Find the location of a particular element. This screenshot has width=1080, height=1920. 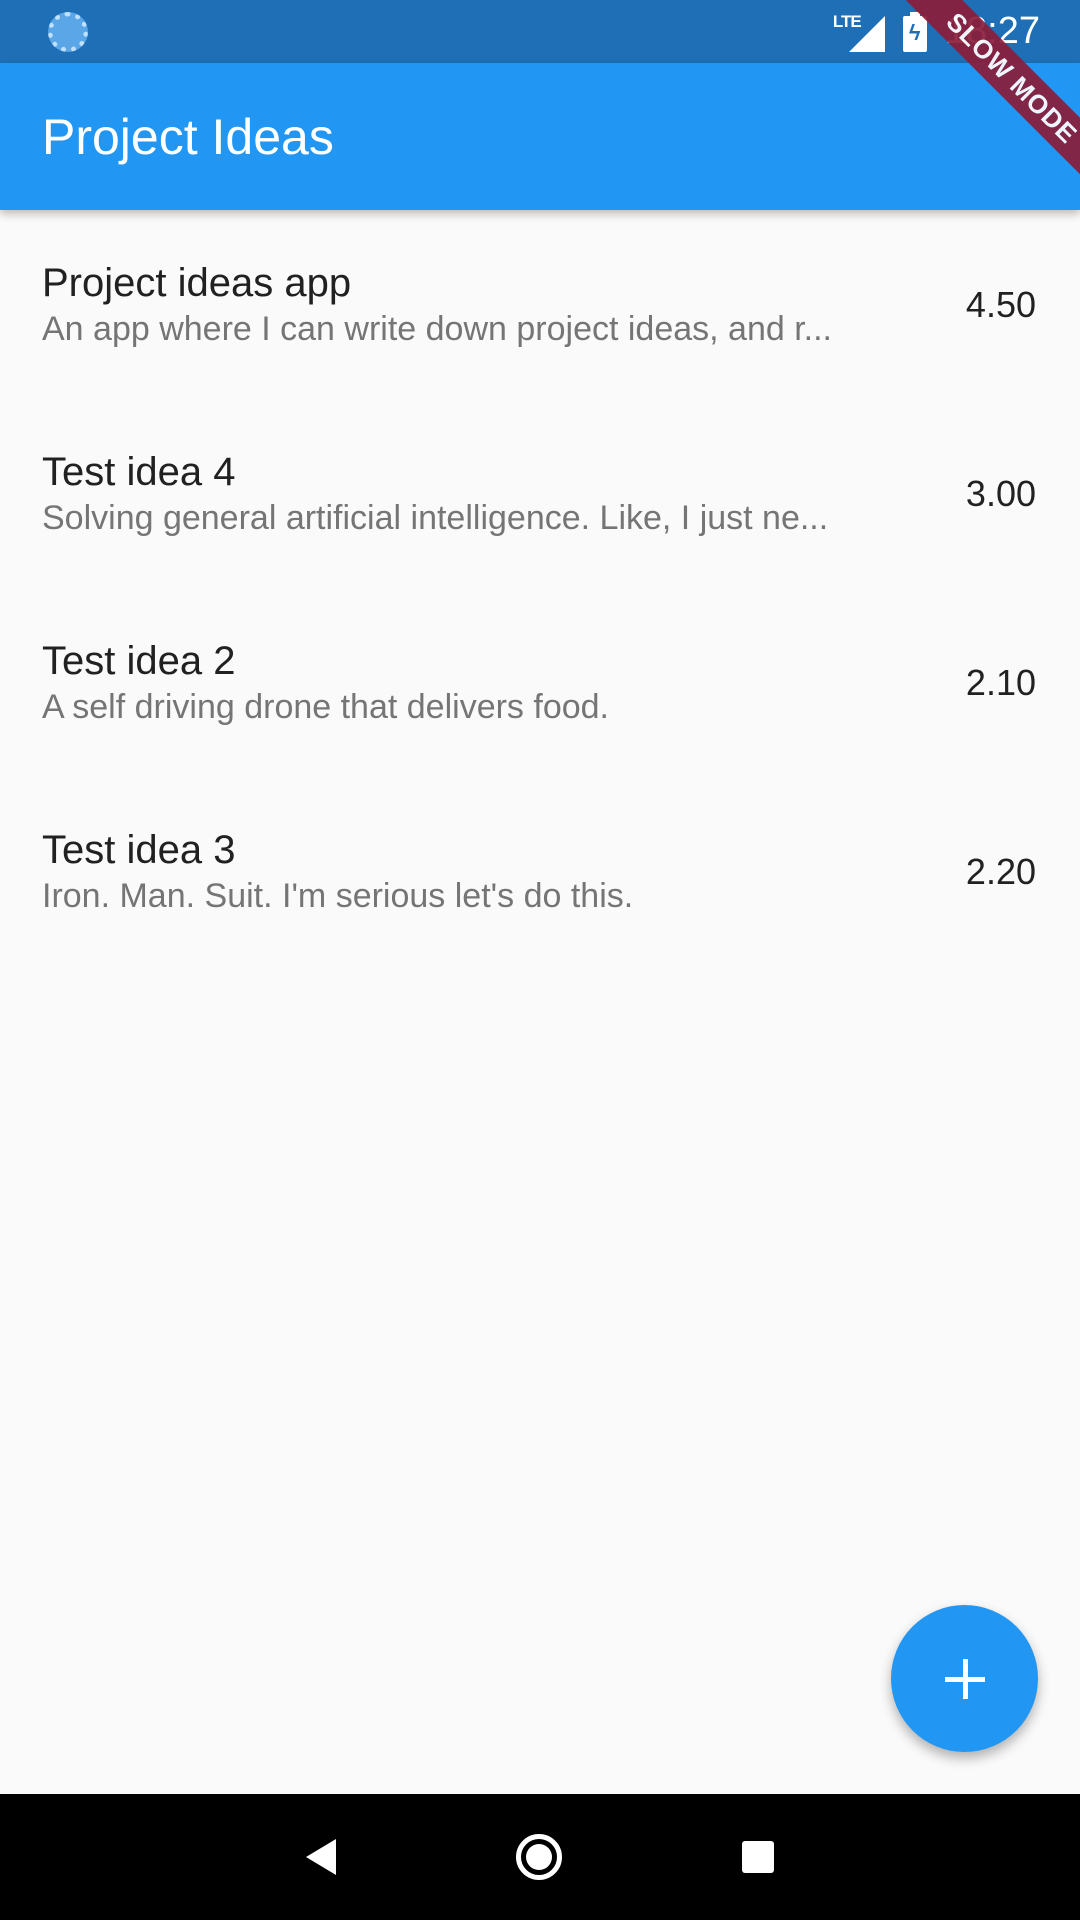

app-bar: Project Ideas is located at coordinates (540, 136).